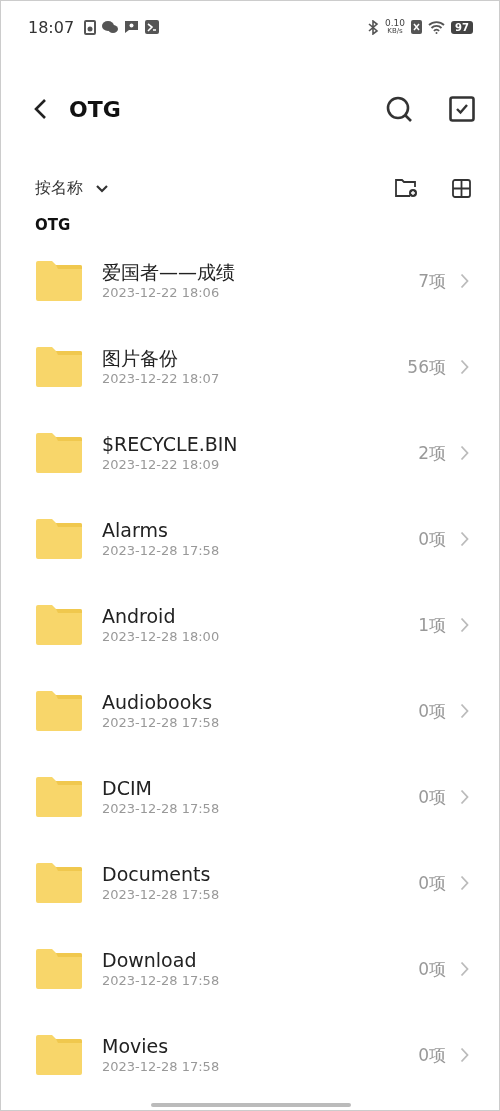 This screenshot has height=1111, width=500. I want to click on sim-card-icon, so click(90, 27).